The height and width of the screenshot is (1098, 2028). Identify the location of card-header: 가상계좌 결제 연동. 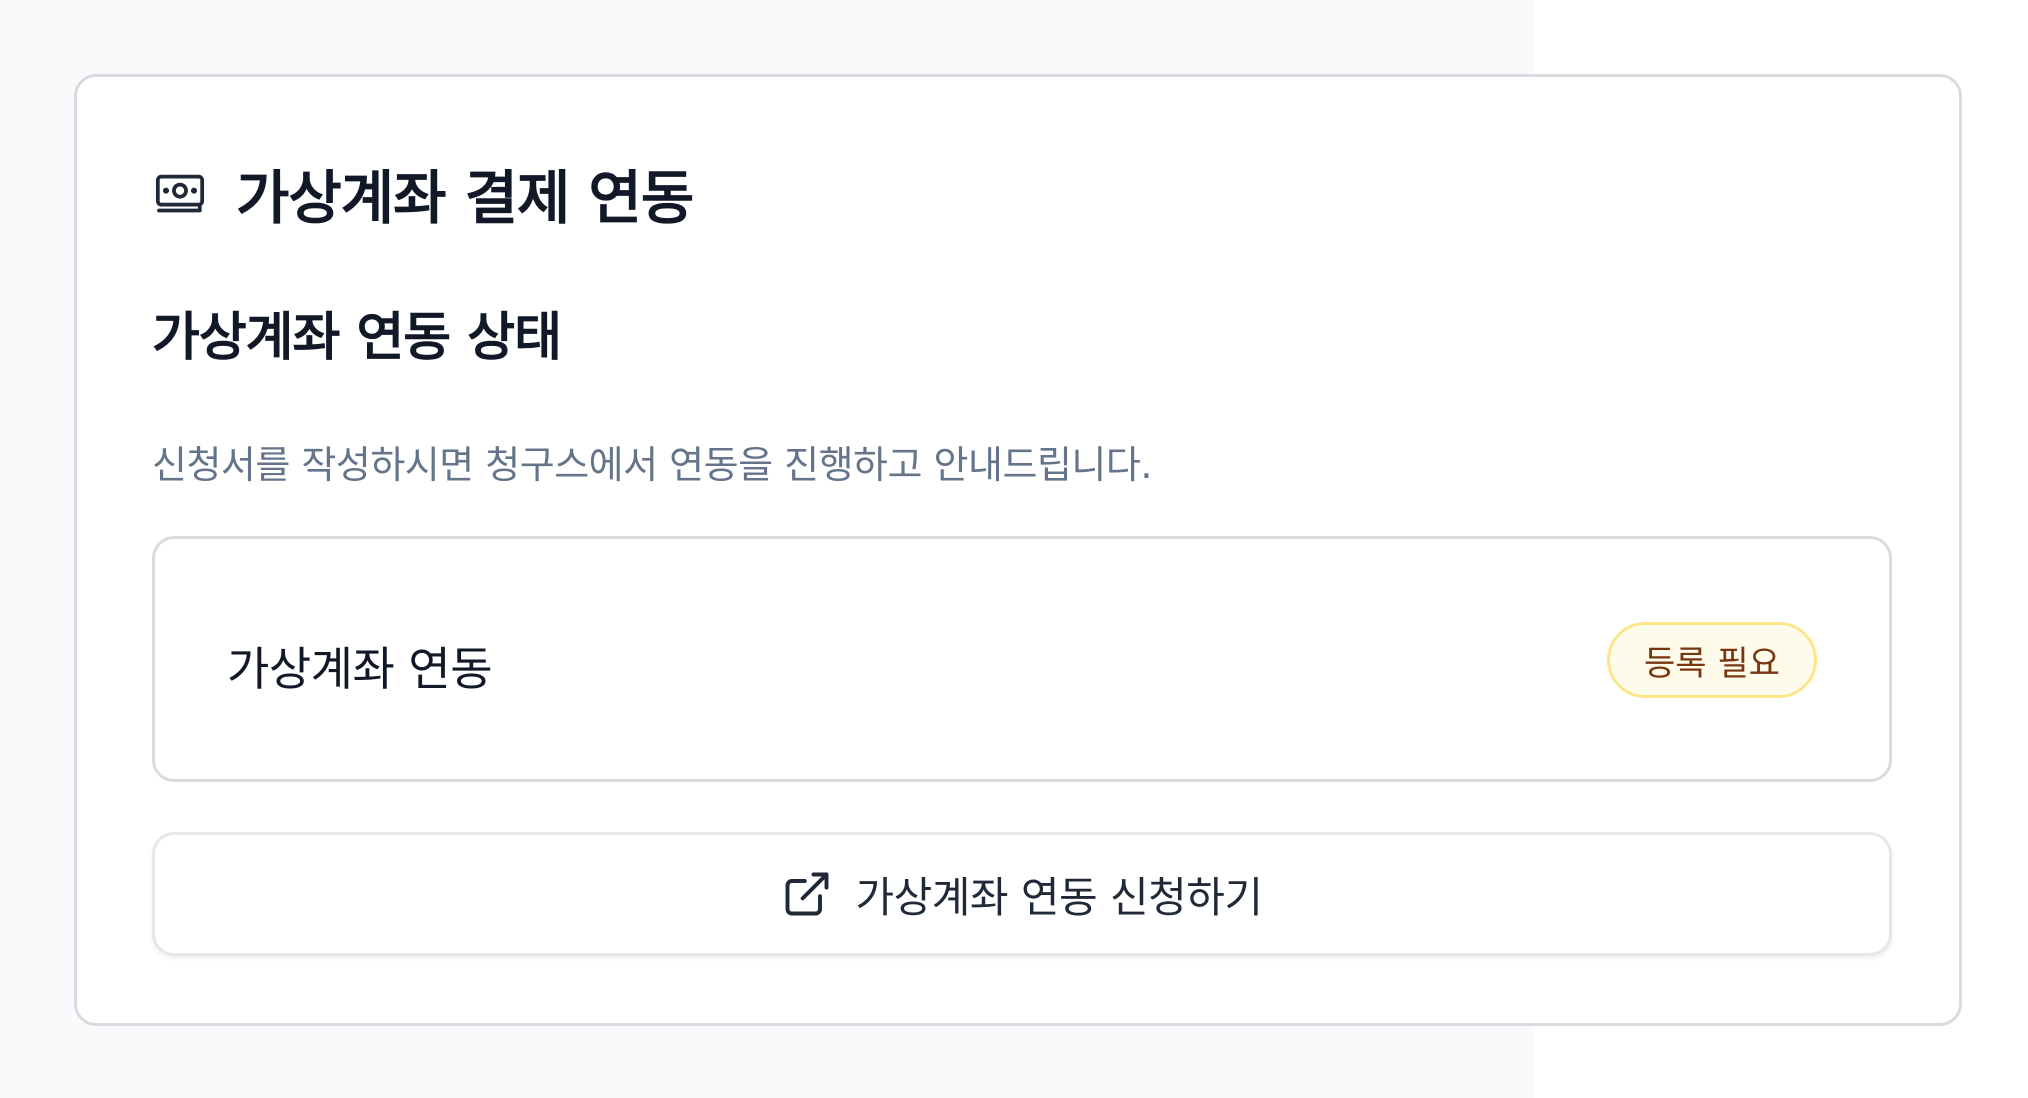
(423, 194).